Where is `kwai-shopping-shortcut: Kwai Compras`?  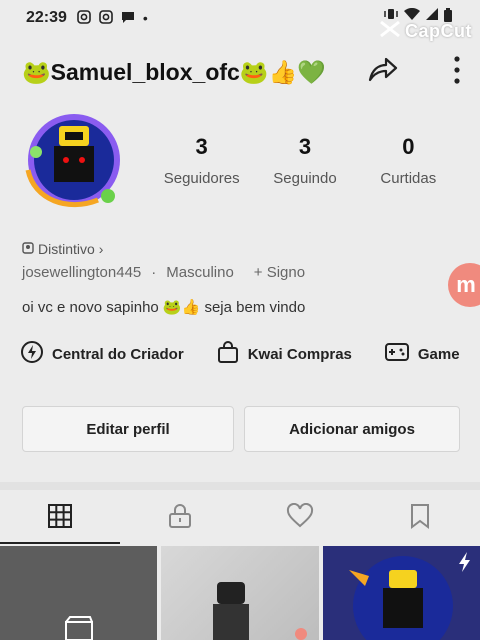 kwai-shopping-shortcut: Kwai Compras is located at coordinates (284, 354).